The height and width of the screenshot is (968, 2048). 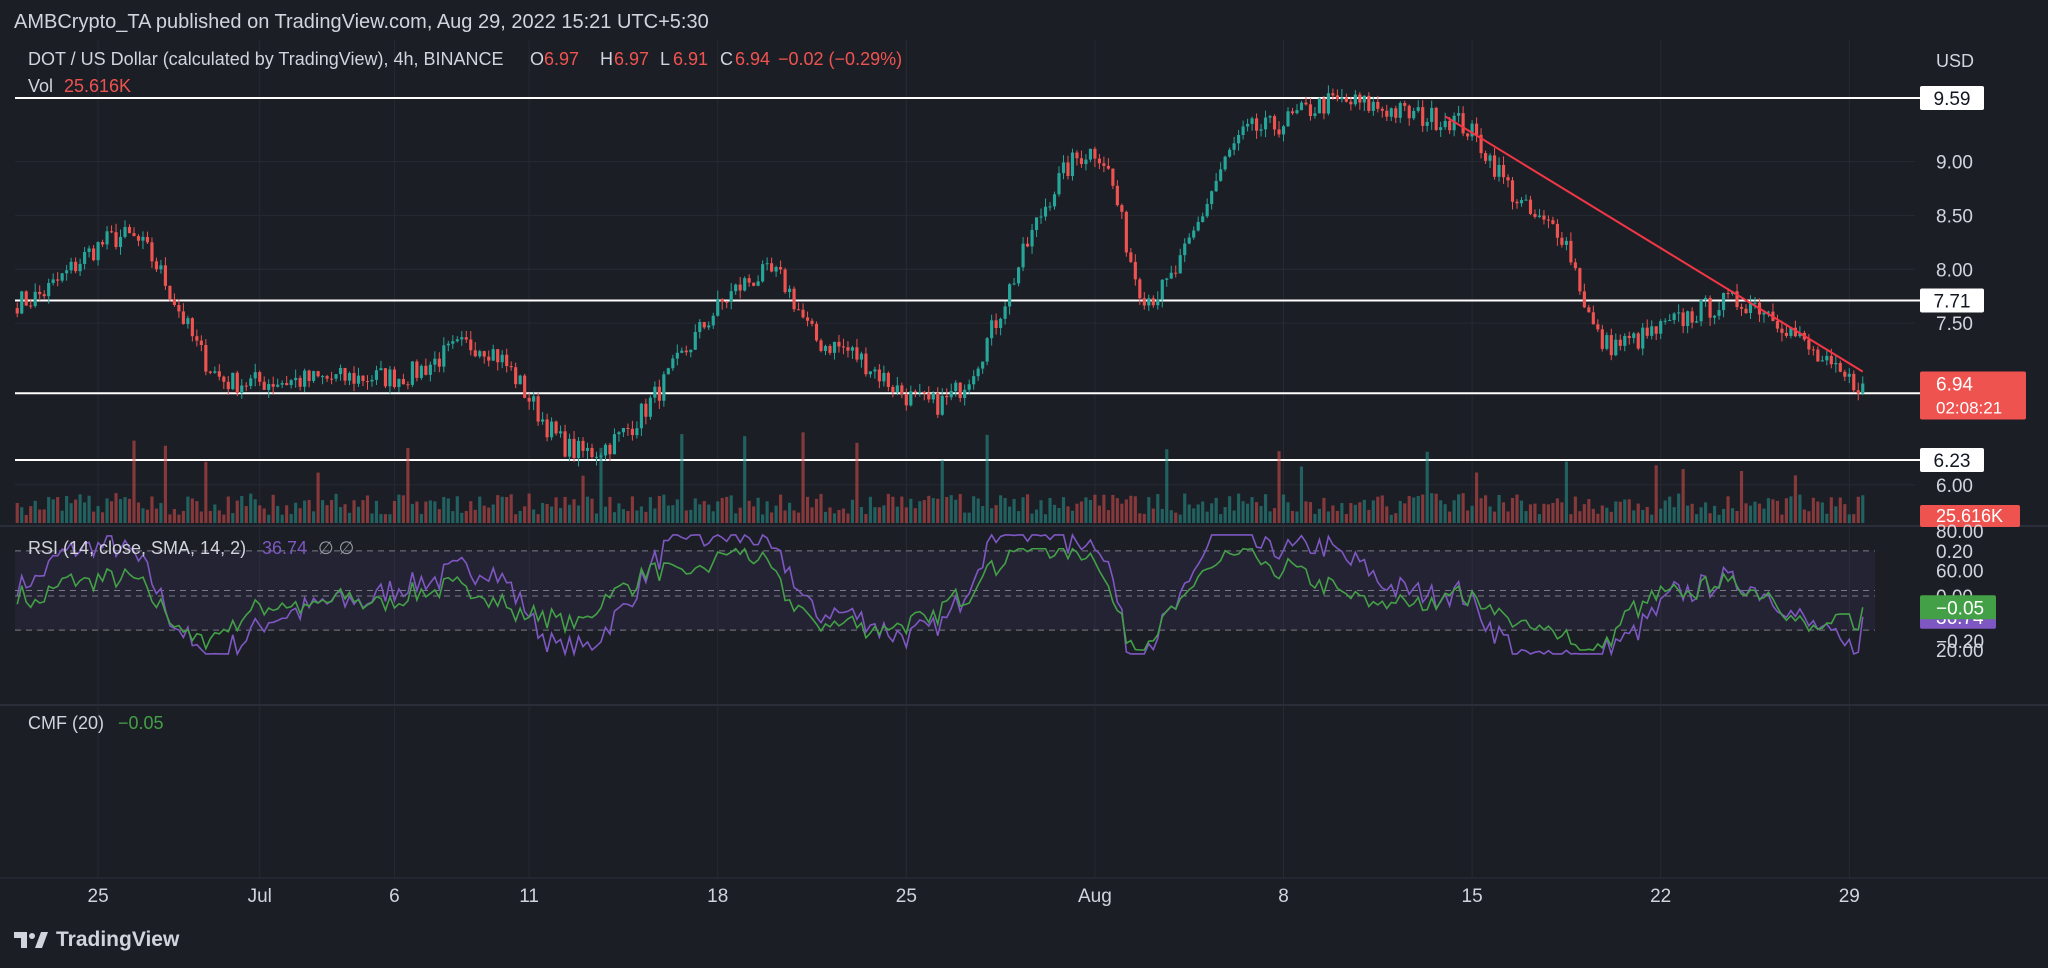 What do you see at coordinates (96, 940) in the screenshot?
I see `tradingview-logo: TradingView` at bounding box center [96, 940].